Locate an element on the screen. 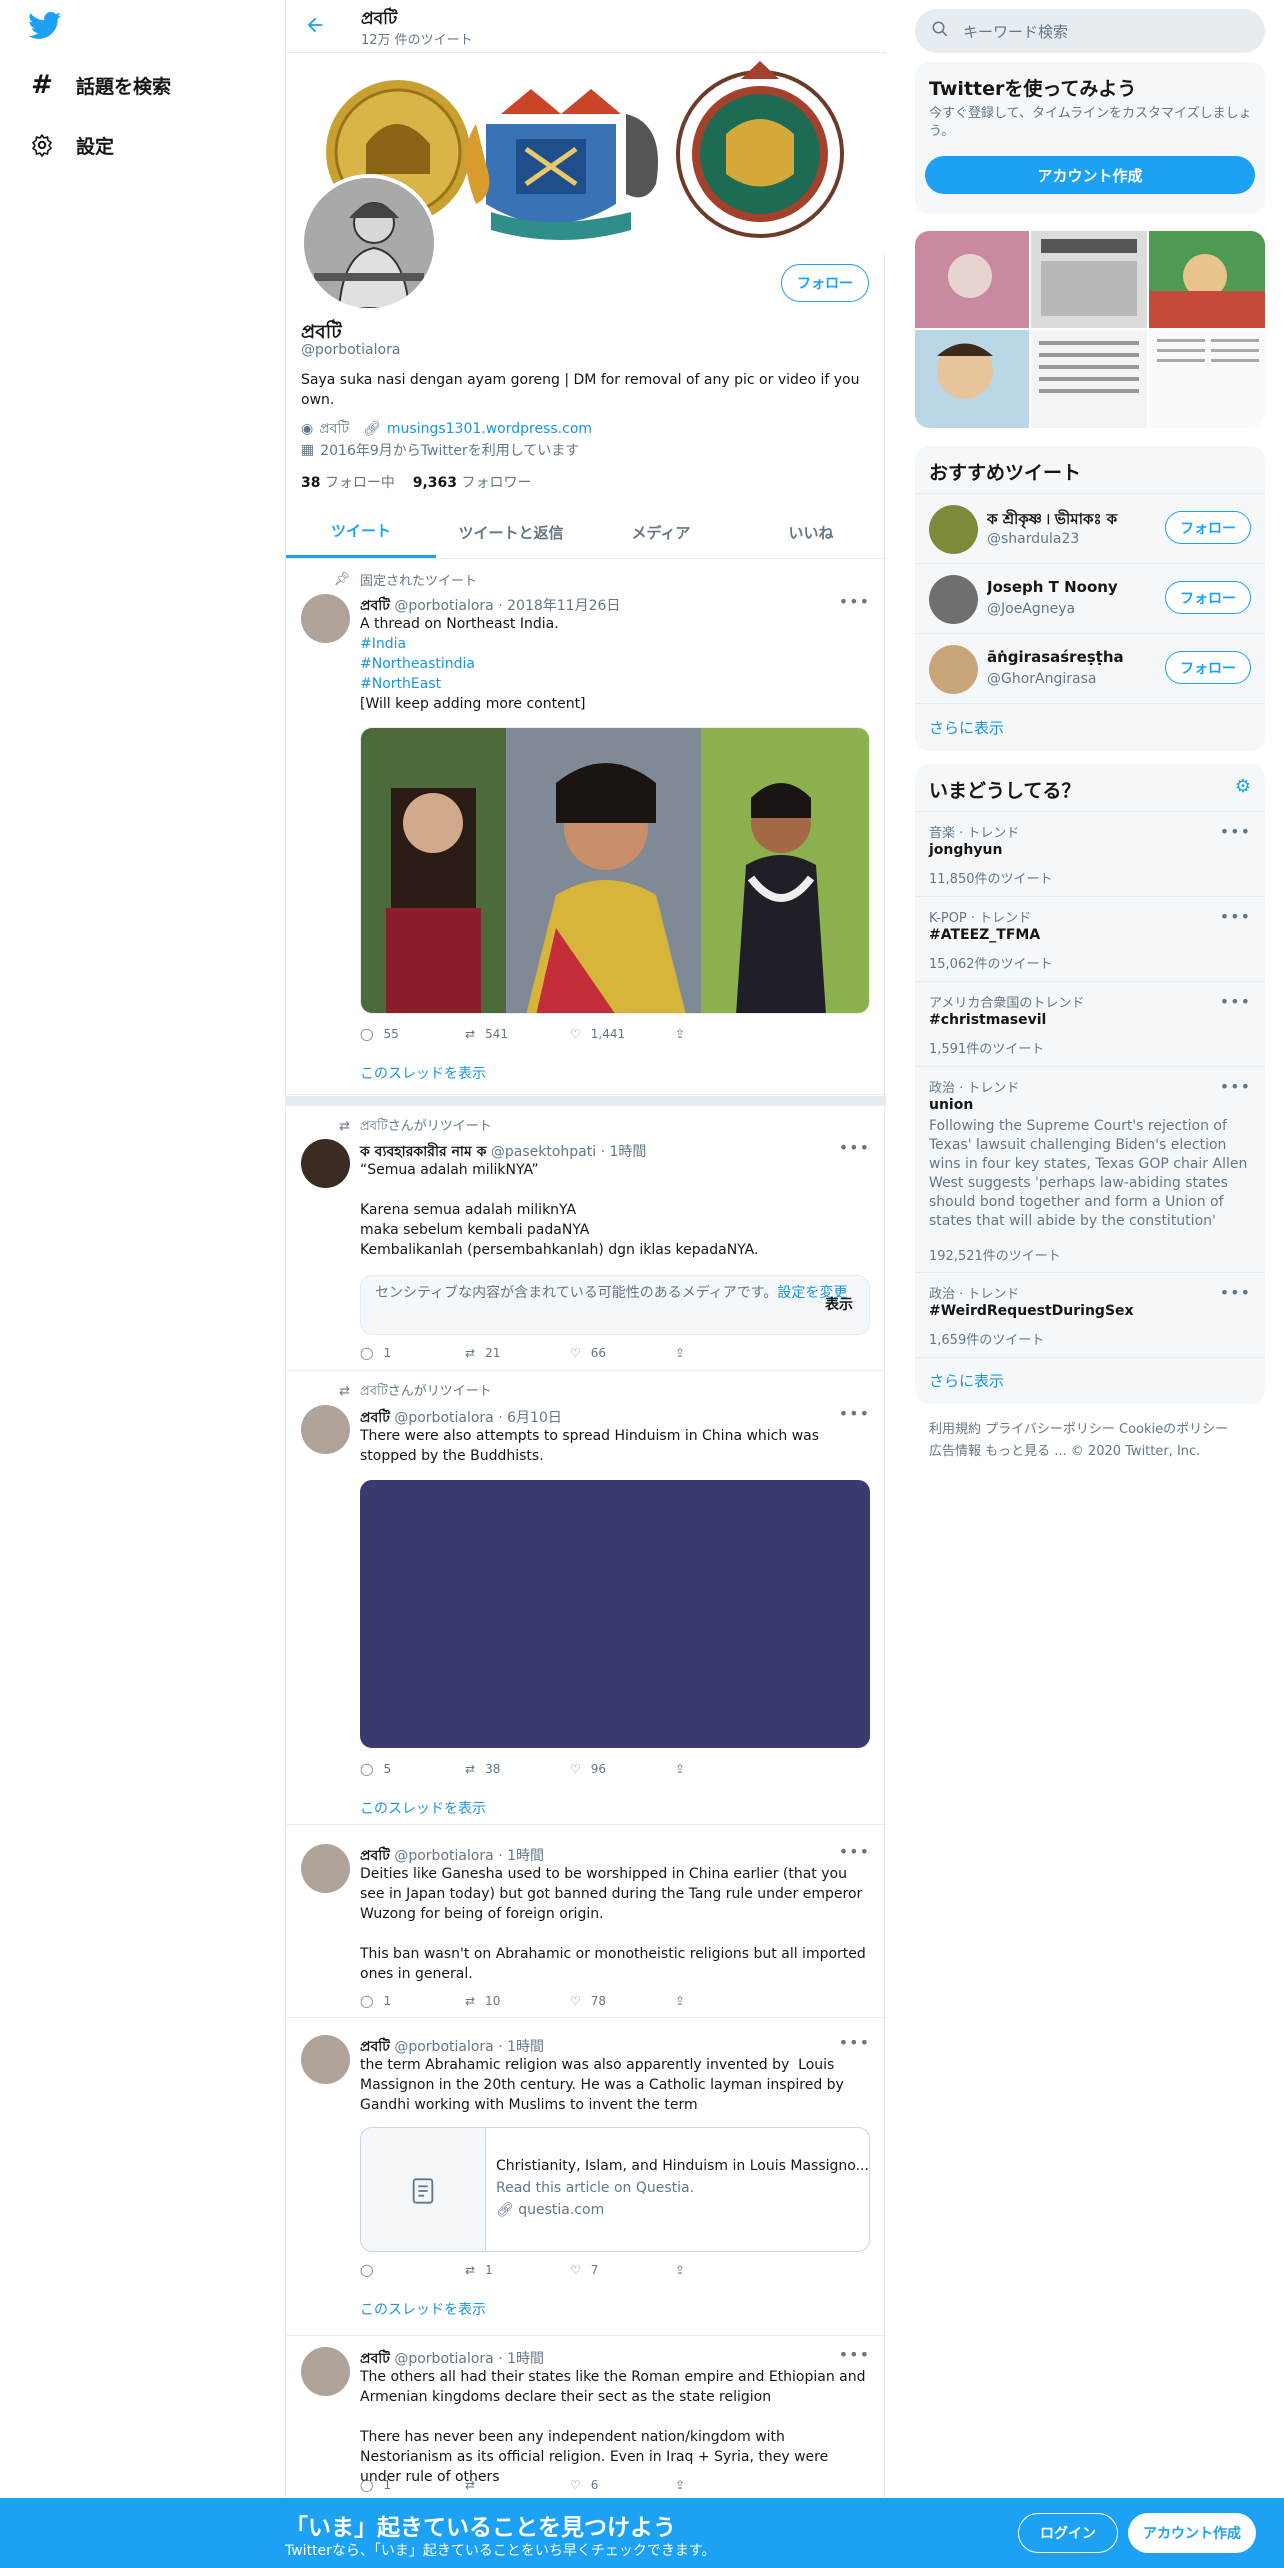 Image resolution: width=1284 pixels, height=2568 pixels. create-account-button: アカウント作成 is located at coordinates (1090, 175).